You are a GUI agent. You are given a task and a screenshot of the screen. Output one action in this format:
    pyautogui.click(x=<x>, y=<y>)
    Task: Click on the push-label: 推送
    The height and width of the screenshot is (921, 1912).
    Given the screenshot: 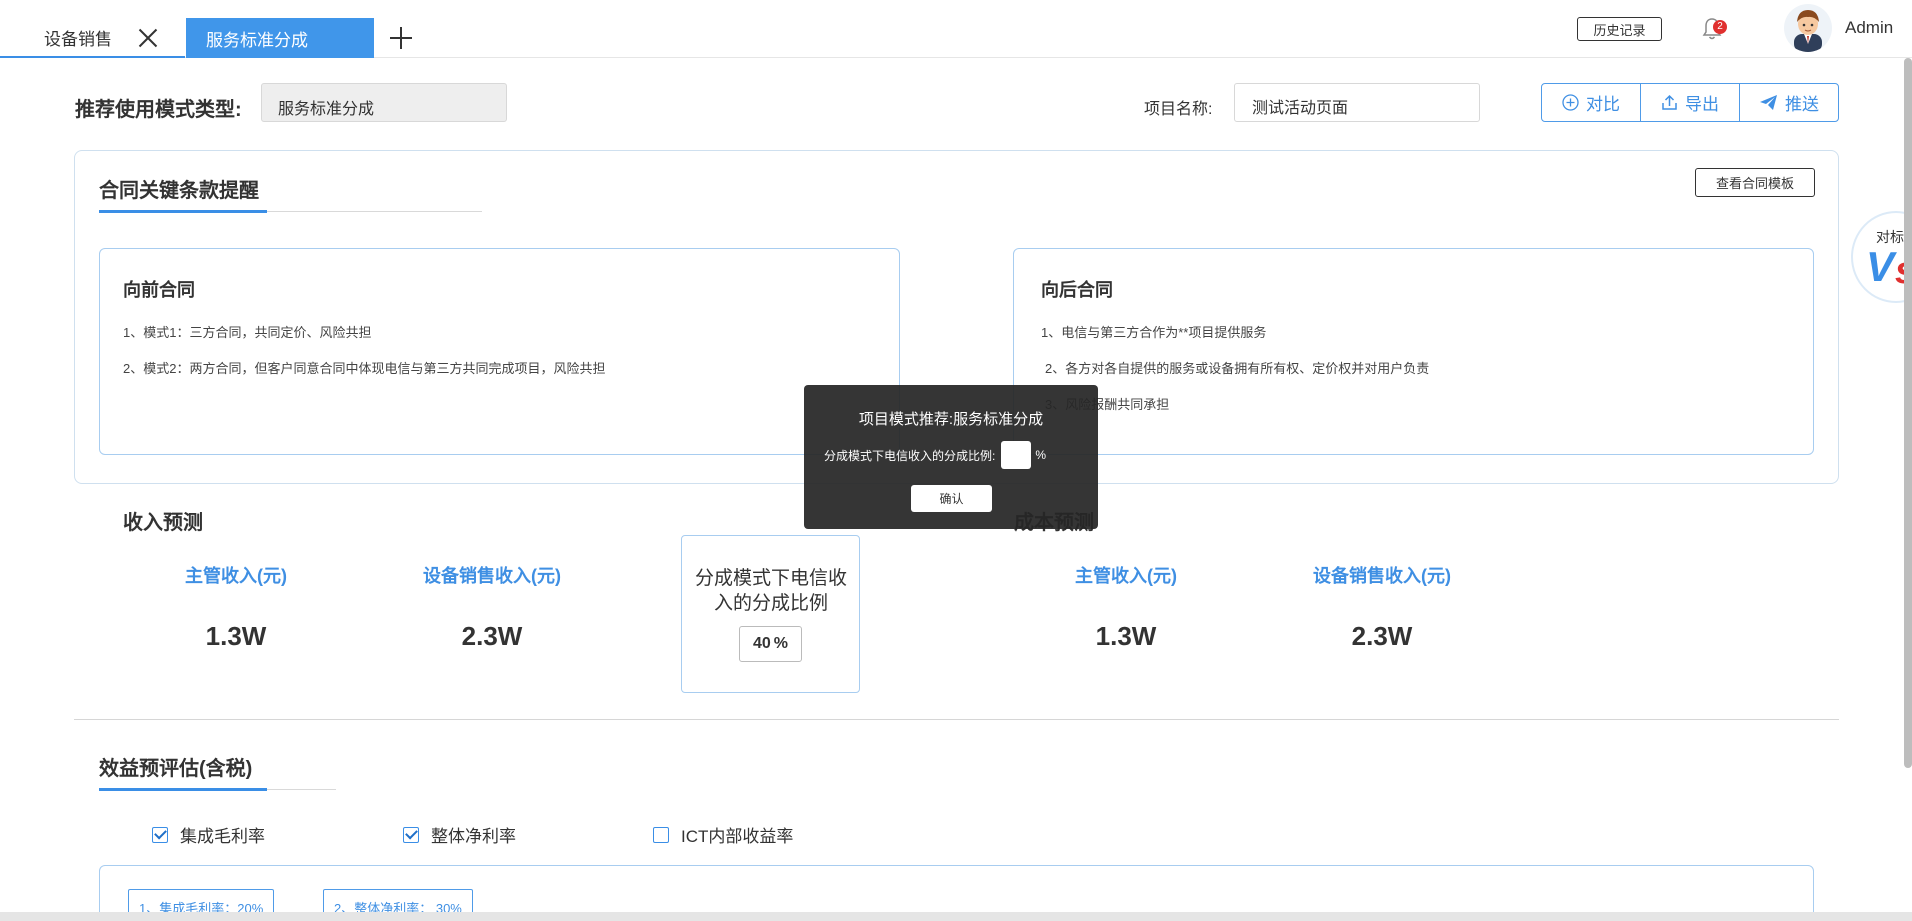 What is the action you would take?
    pyautogui.click(x=1802, y=104)
    